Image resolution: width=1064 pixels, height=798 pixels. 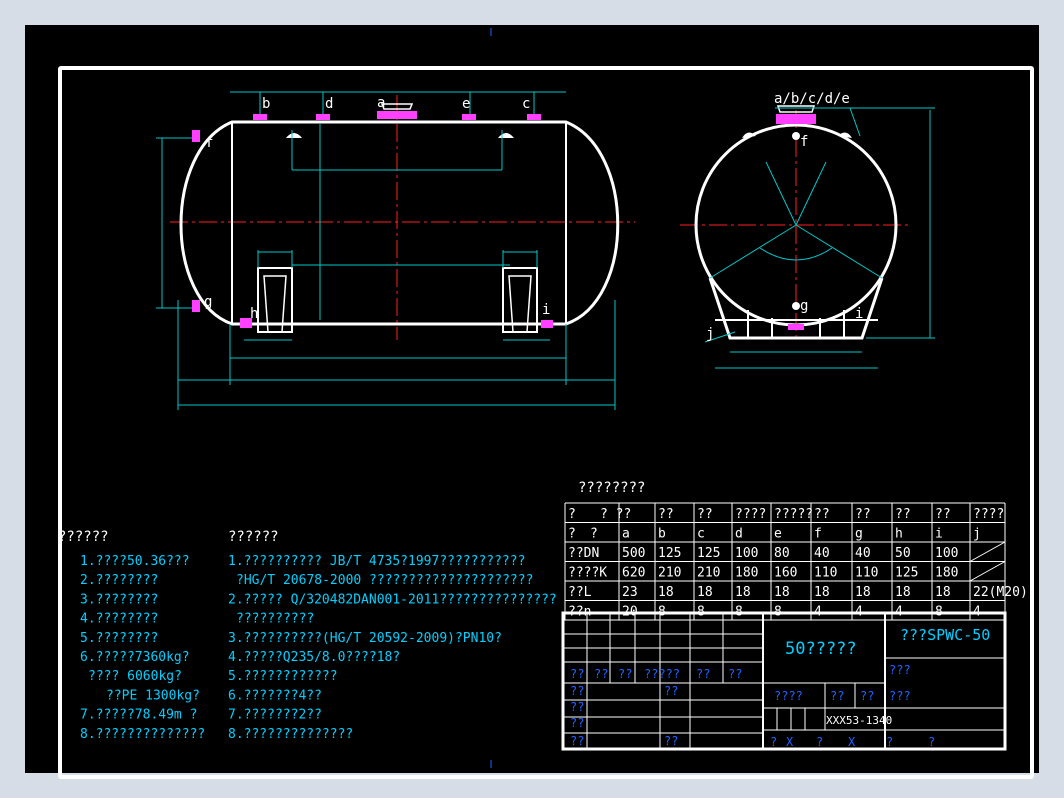 I want to click on nozzle-d, so click(x=323, y=117).